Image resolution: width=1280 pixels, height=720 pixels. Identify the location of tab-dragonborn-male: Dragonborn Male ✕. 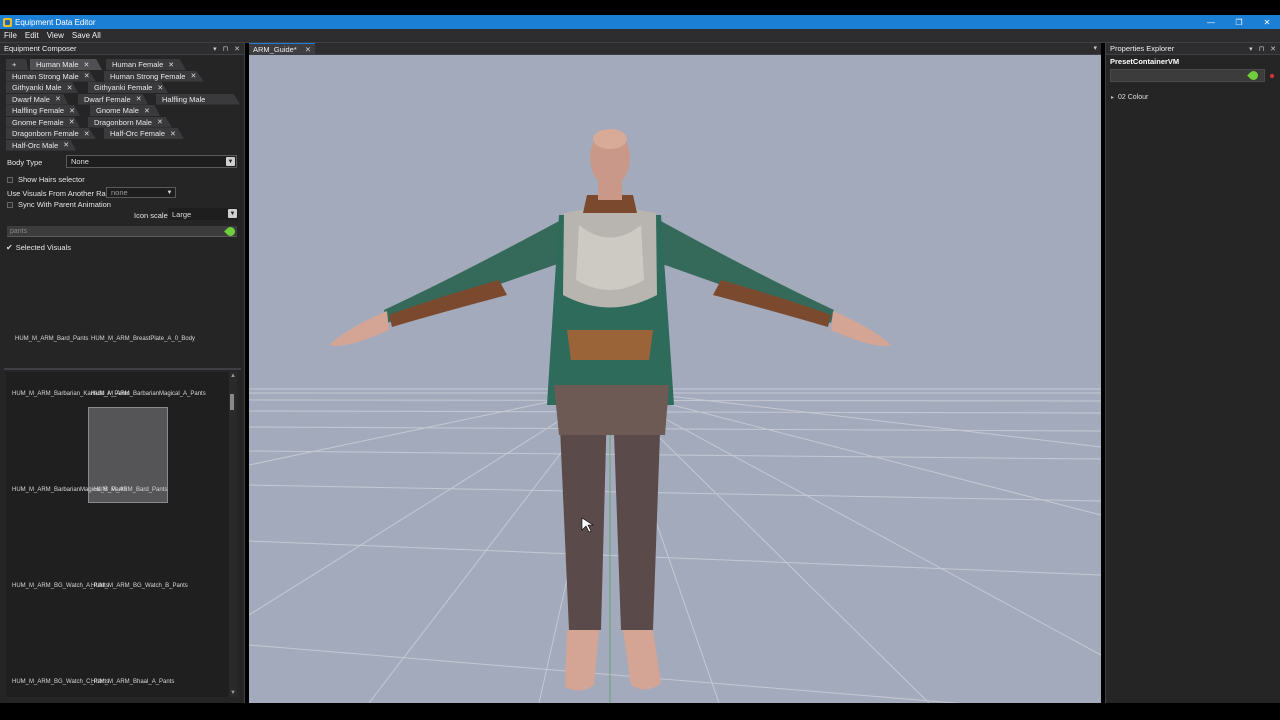
(130, 122).